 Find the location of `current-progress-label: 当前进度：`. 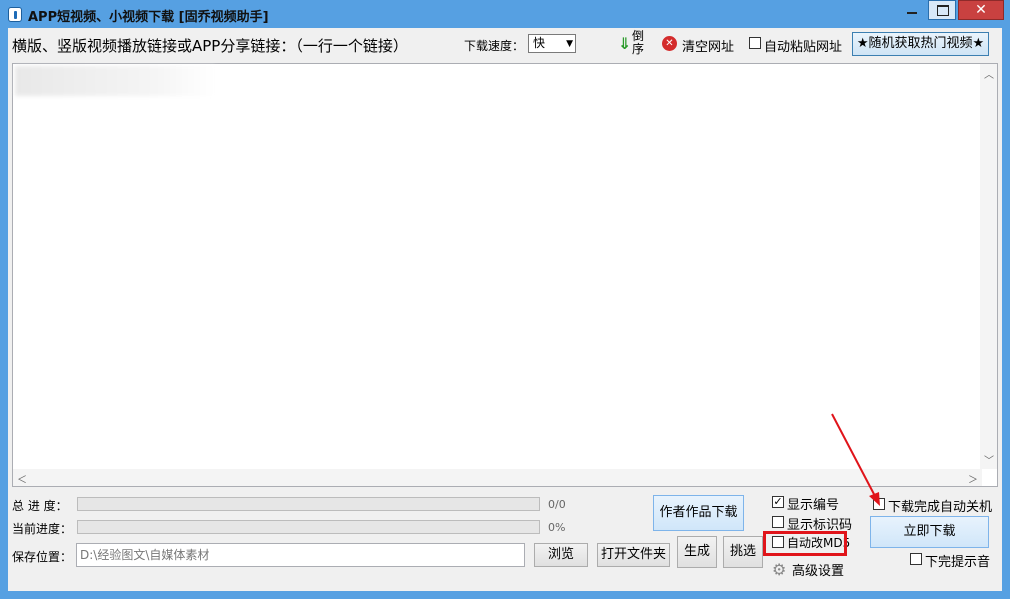

current-progress-label: 当前进度： is located at coordinates (42, 529).